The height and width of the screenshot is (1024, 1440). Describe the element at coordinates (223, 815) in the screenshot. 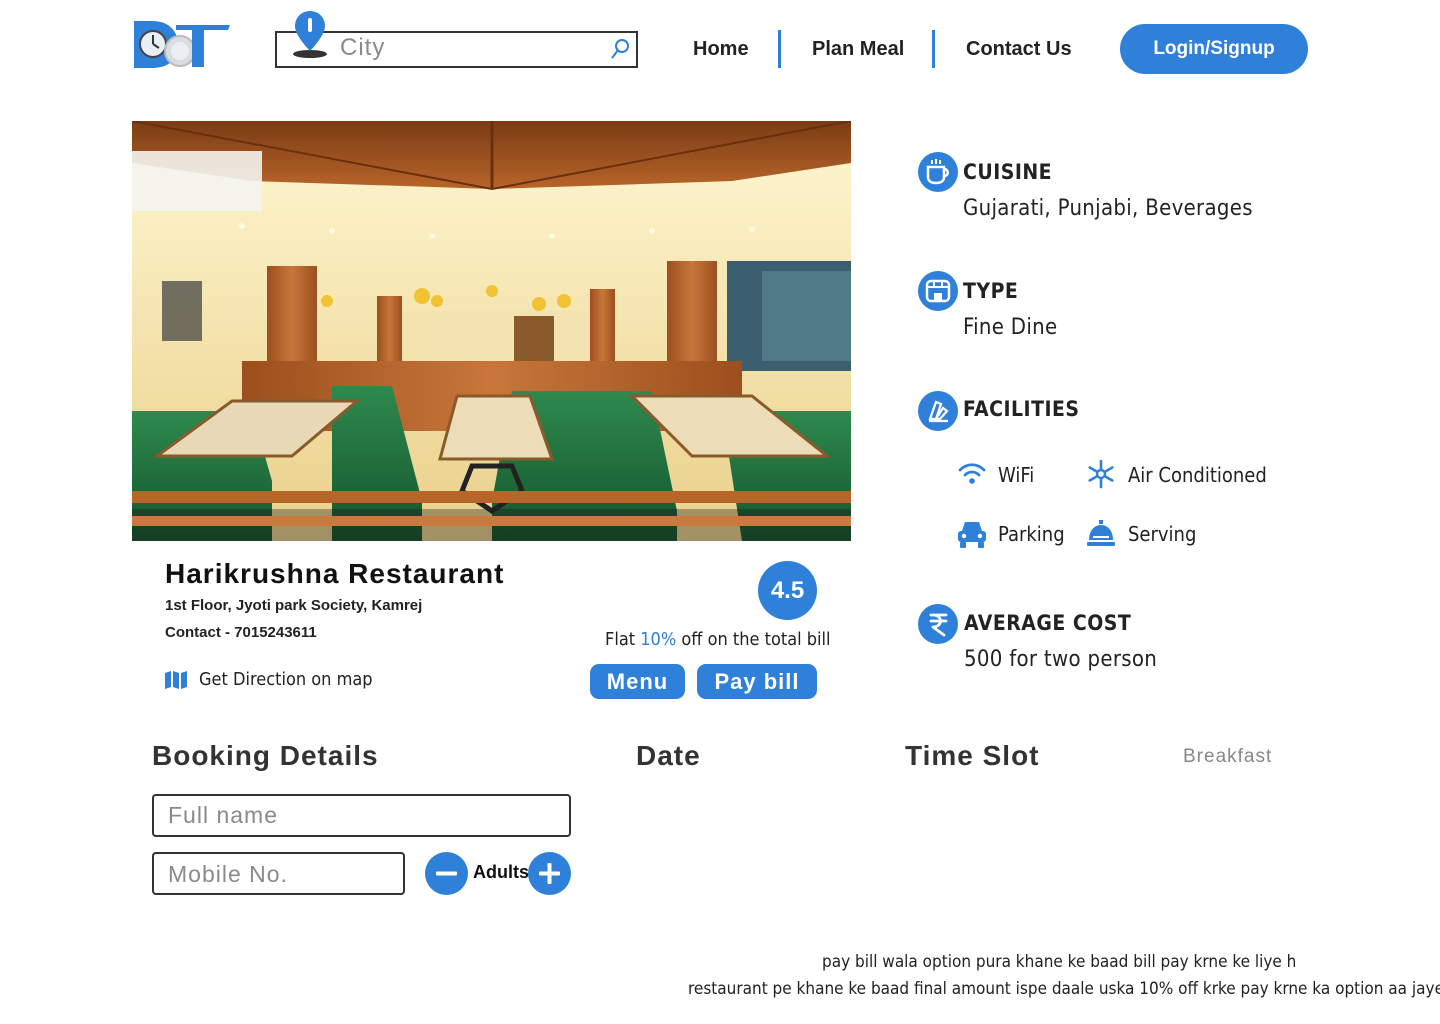

I see `full-name-placeholder: Full name` at that location.